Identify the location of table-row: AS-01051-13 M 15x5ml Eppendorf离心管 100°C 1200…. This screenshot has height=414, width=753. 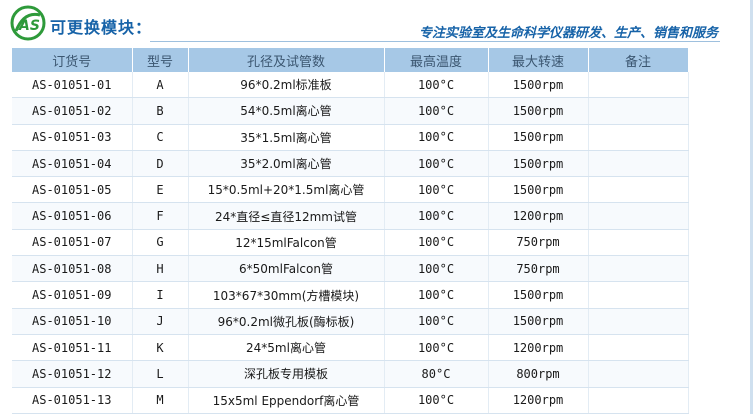
(350, 400).